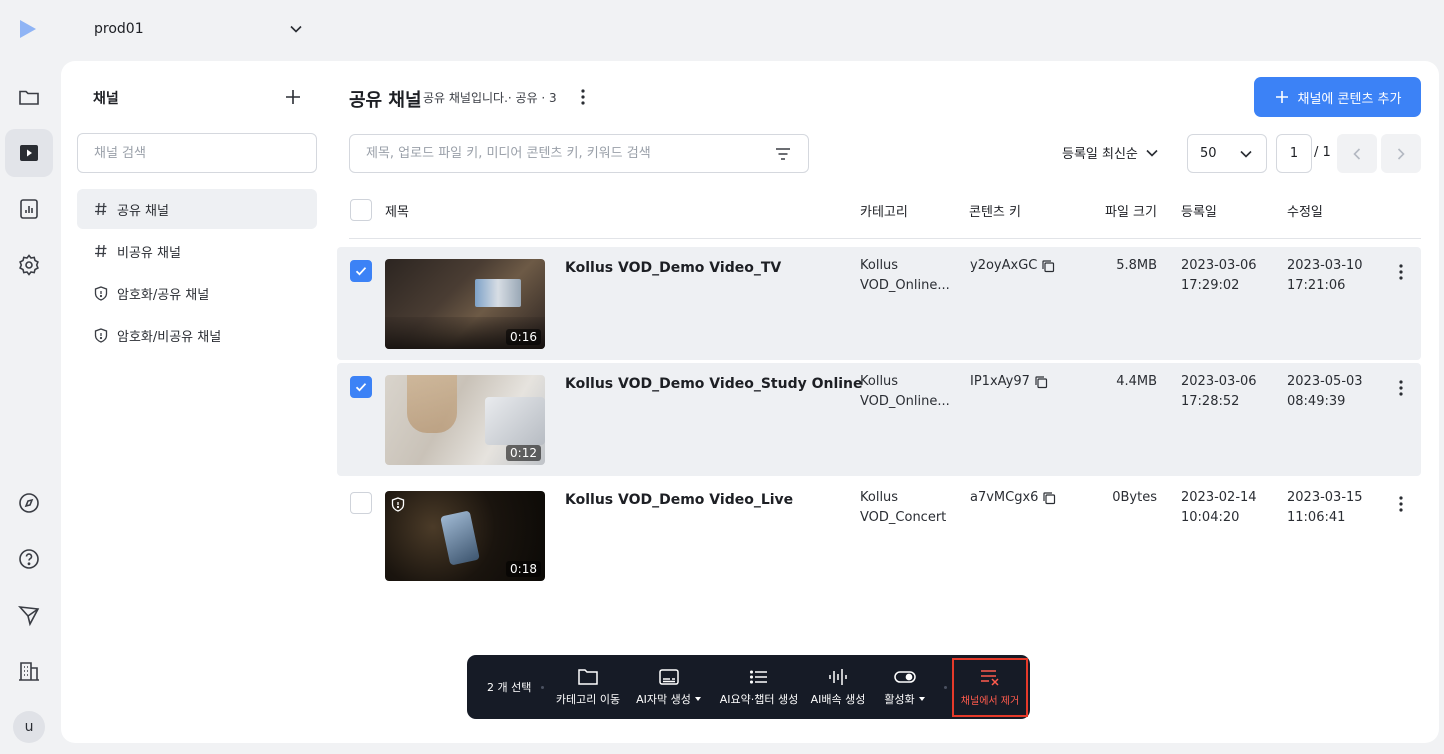 Image resolution: width=1444 pixels, height=754 pixels. I want to click on nav-send-button, so click(29, 615).